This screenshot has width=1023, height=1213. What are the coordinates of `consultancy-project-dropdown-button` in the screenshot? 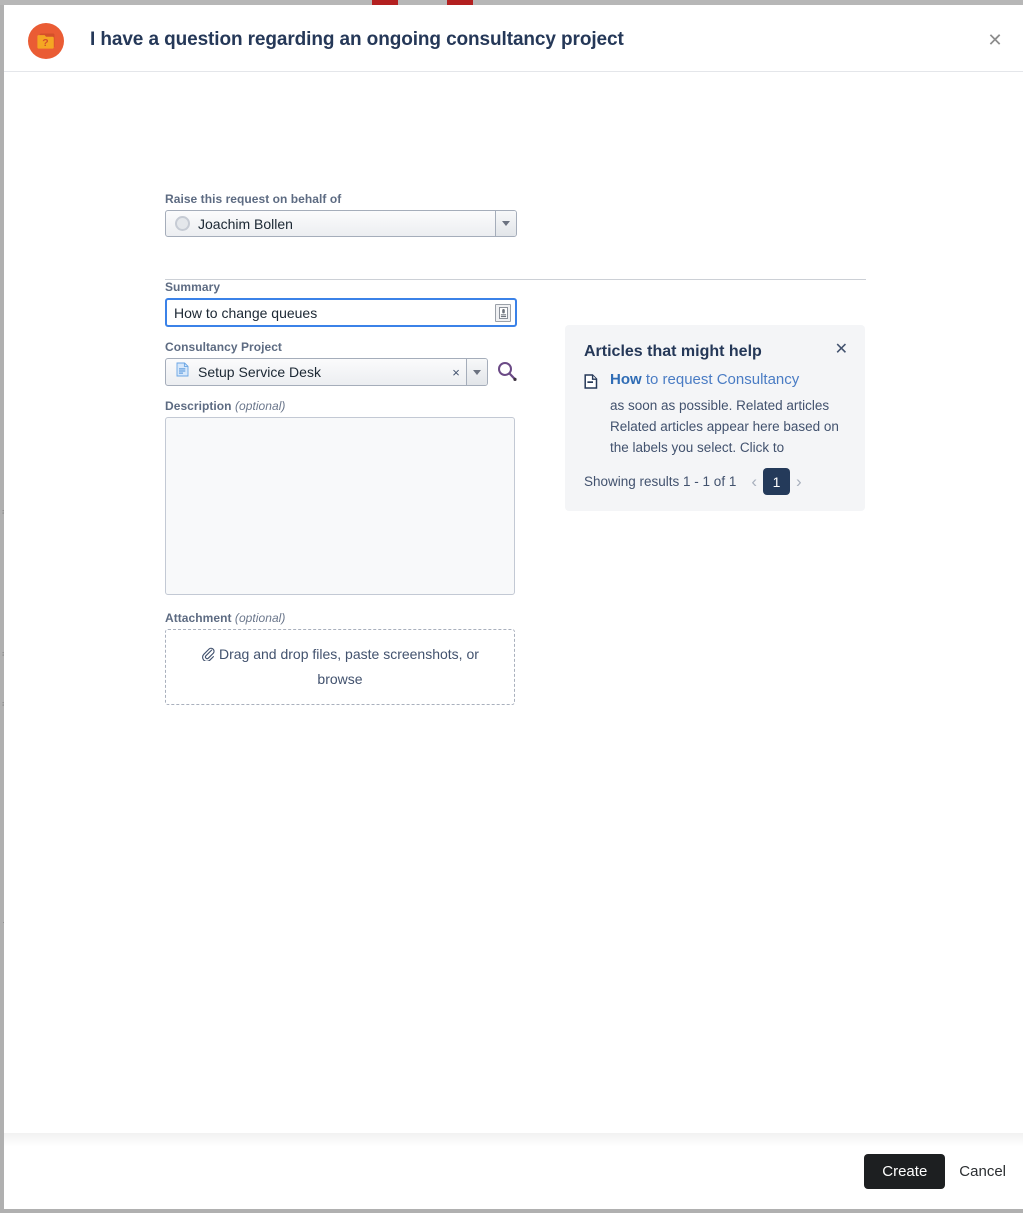 It's located at (476, 372).